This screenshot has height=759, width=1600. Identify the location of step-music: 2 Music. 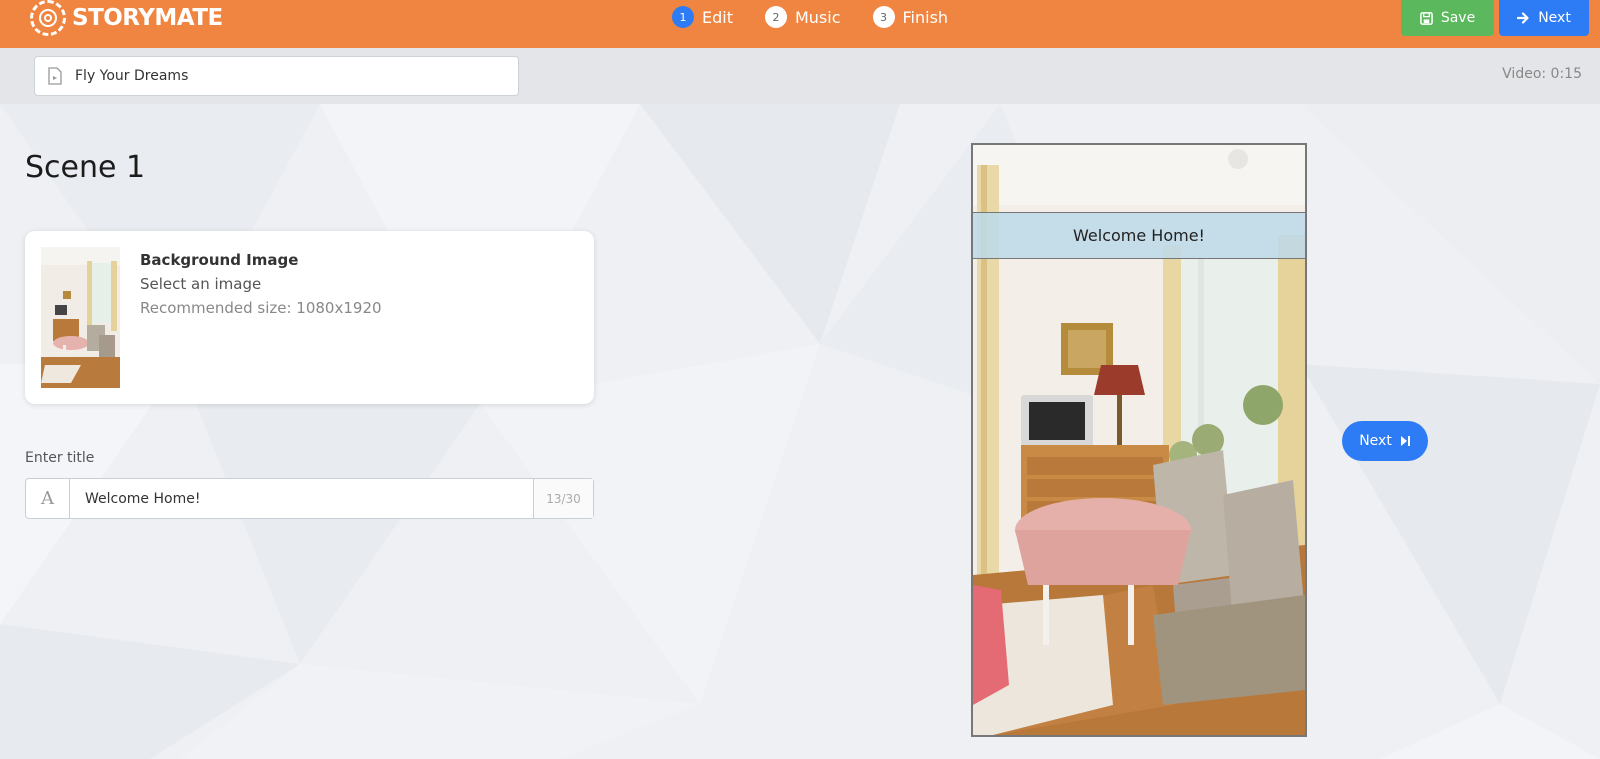
(802, 17).